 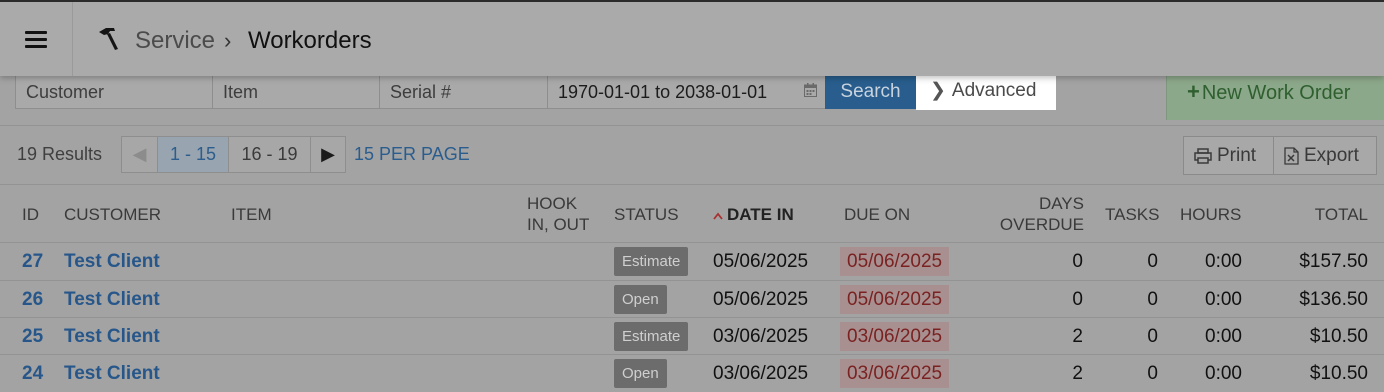 I want to click on export-button: Export, so click(x=1325, y=155).